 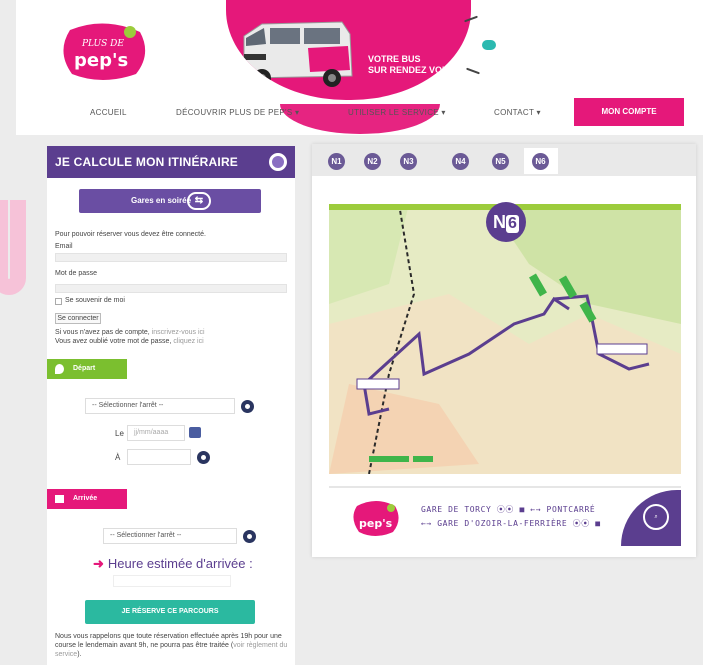 I want to click on tab-n2: N2, so click(x=373, y=161).